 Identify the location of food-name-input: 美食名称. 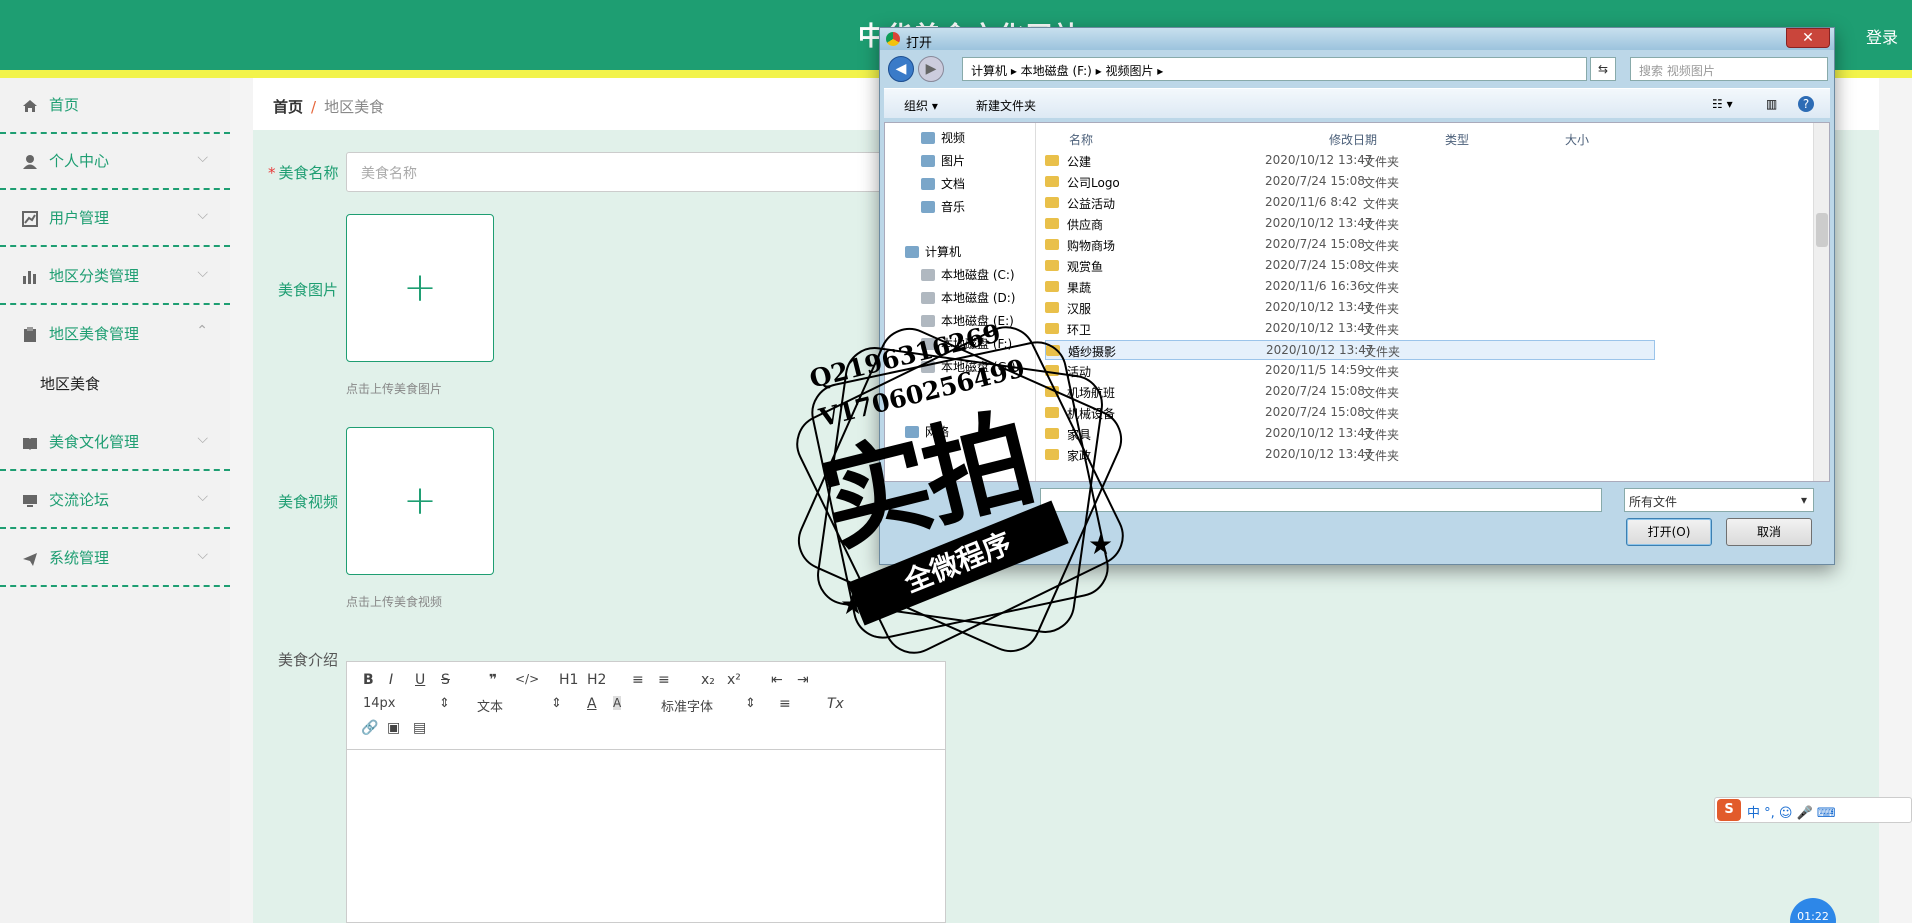
(626, 172).